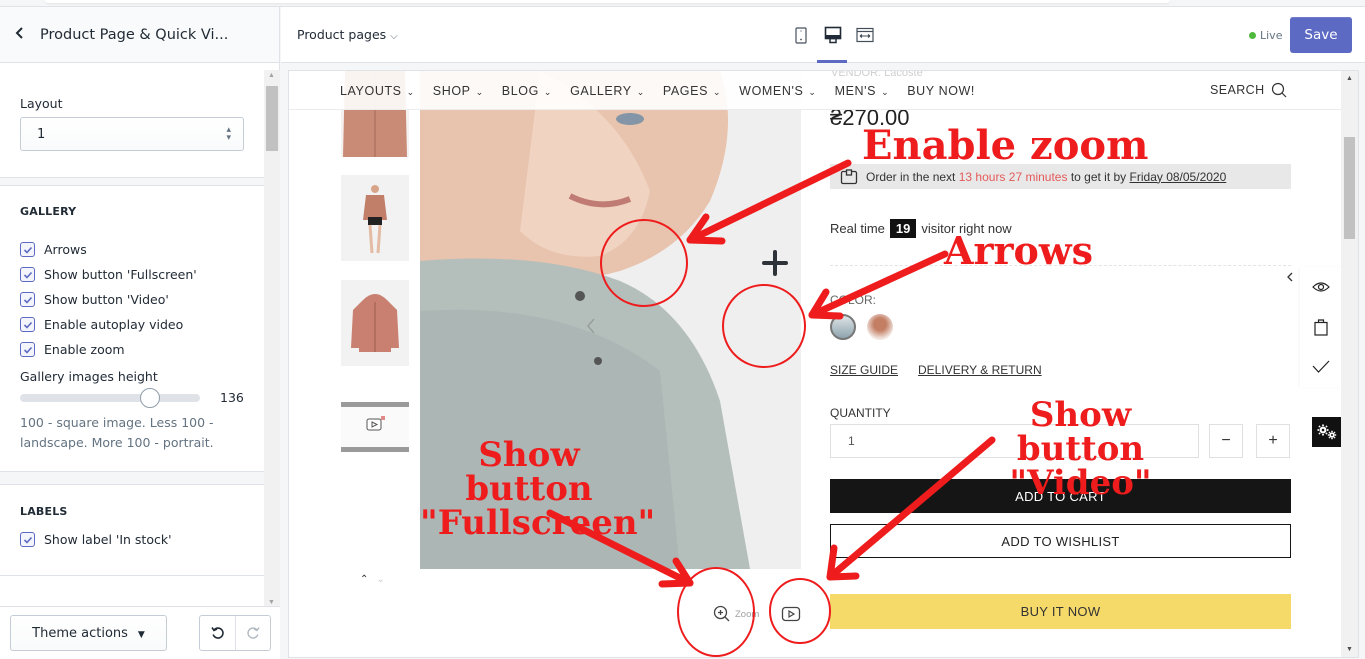 The image size is (1365, 659). What do you see at coordinates (865, 35) in the screenshot?
I see `device-fullwidth-button` at bounding box center [865, 35].